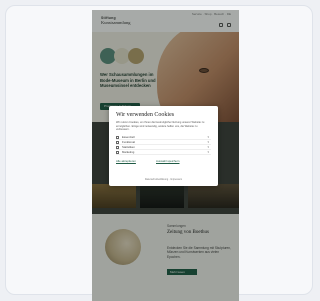  I want to click on cookie-option-label: Marketing, so click(128, 151).